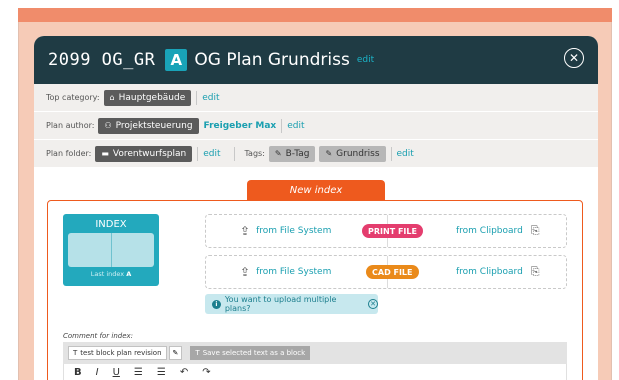  I want to click on redo-icon: ↷, so click(206, 372).